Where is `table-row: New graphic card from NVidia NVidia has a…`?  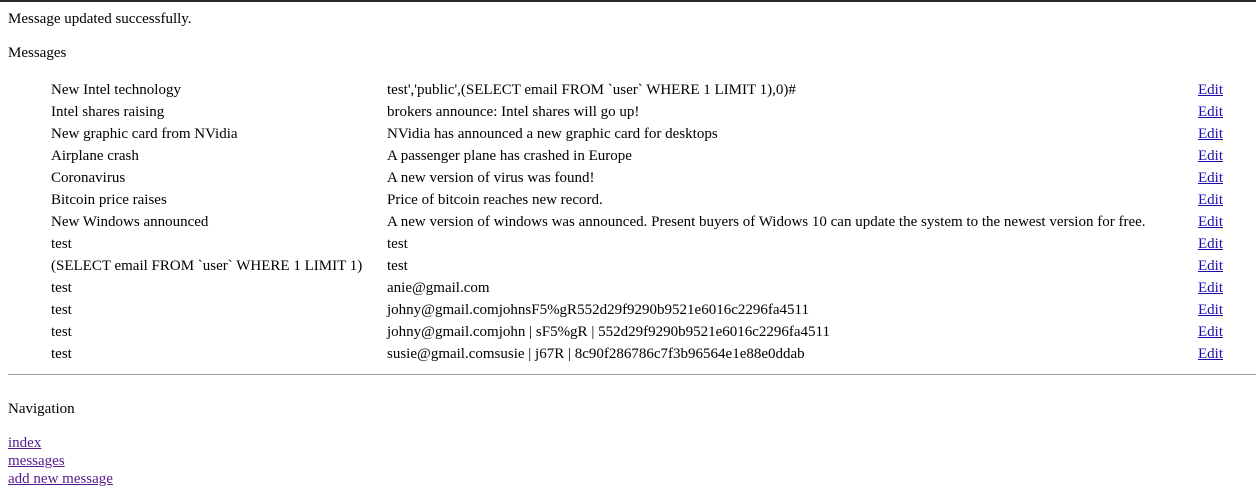
table-row: New graphic card from NVidia NVidia has a… is located at coordinates (637, 134).